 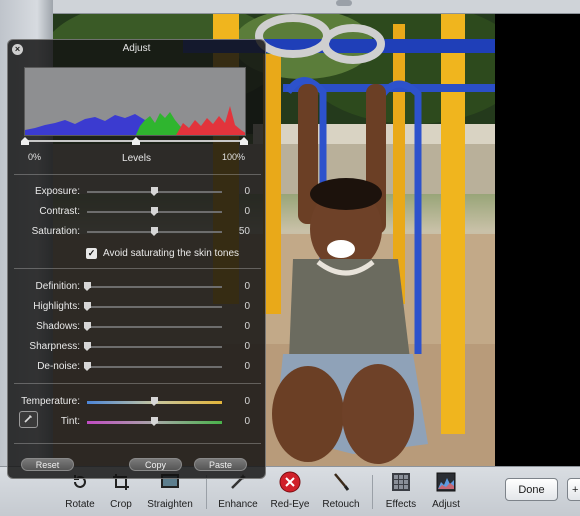 I want to click on saturation-row: Saturation: 50, so click(x=137, y=232).